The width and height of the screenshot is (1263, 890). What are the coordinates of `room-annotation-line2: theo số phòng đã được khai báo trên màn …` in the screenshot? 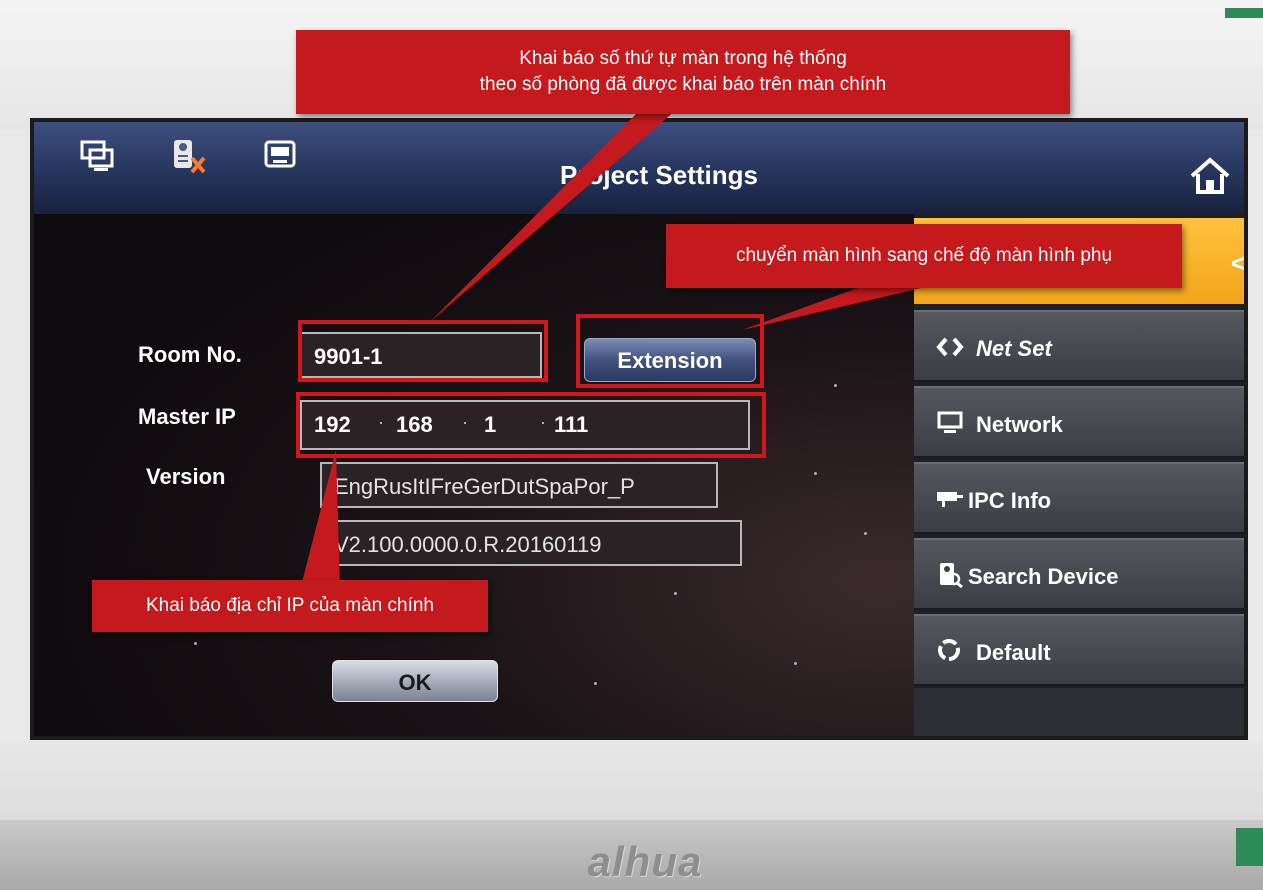 It's located at (683, 84).